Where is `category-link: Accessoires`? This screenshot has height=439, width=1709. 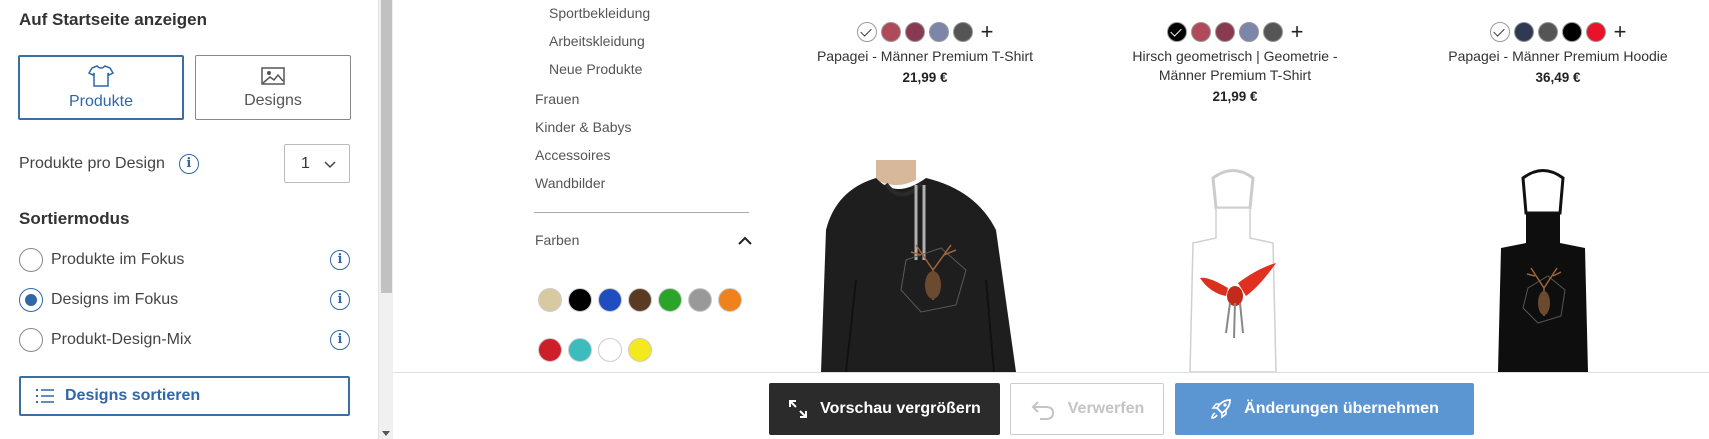 category-link: Accessoires is located at coordinates (572, 155).